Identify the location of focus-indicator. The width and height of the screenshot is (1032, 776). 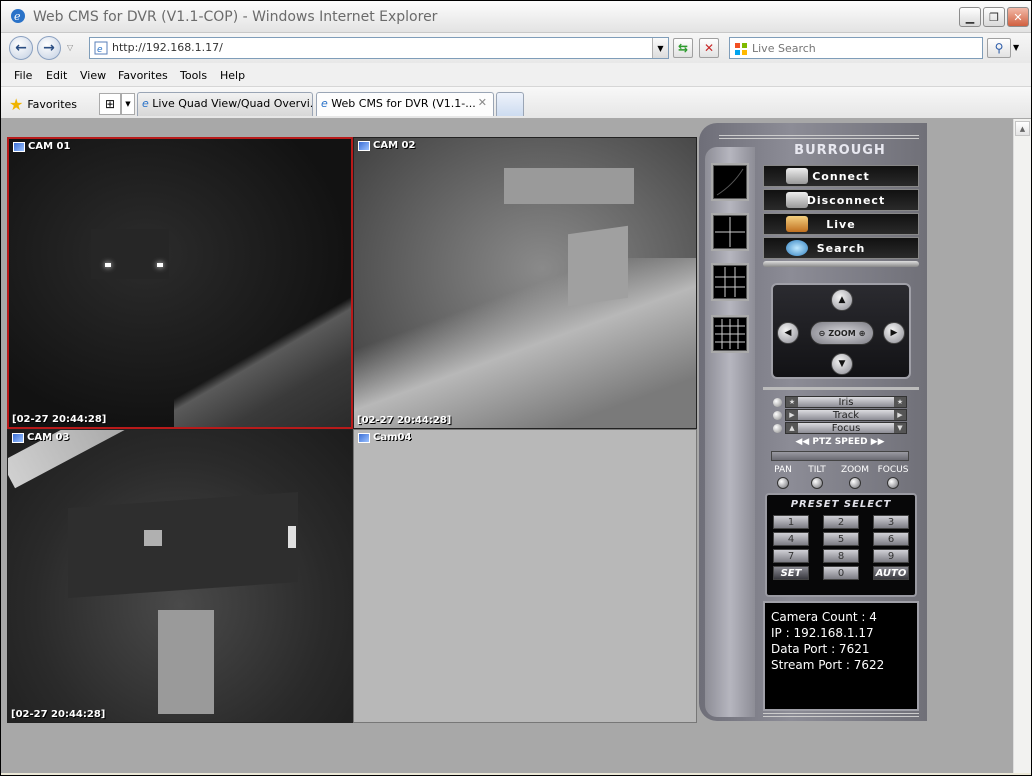
(777, 428).